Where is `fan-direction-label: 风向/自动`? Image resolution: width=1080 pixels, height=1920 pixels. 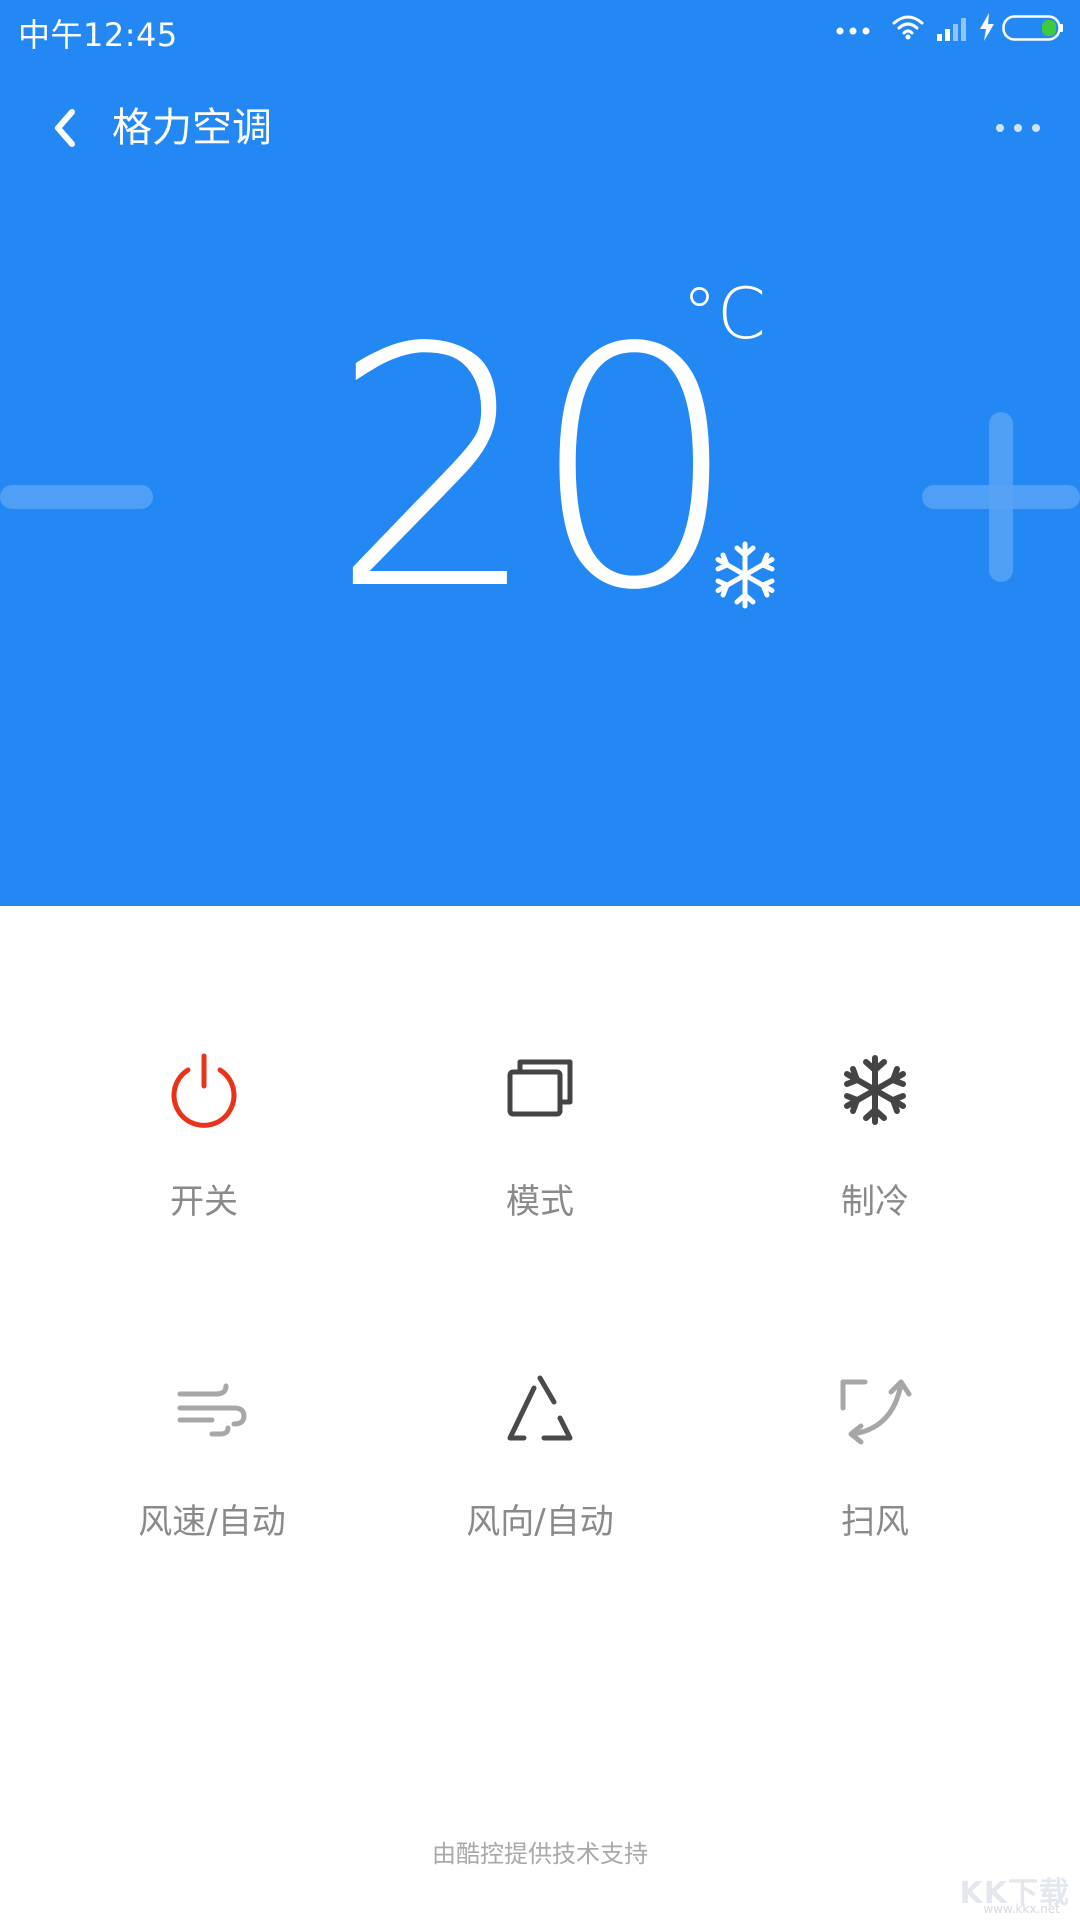 fan-direction-label: 风向/自动 is located at coordinates (540, 1522).